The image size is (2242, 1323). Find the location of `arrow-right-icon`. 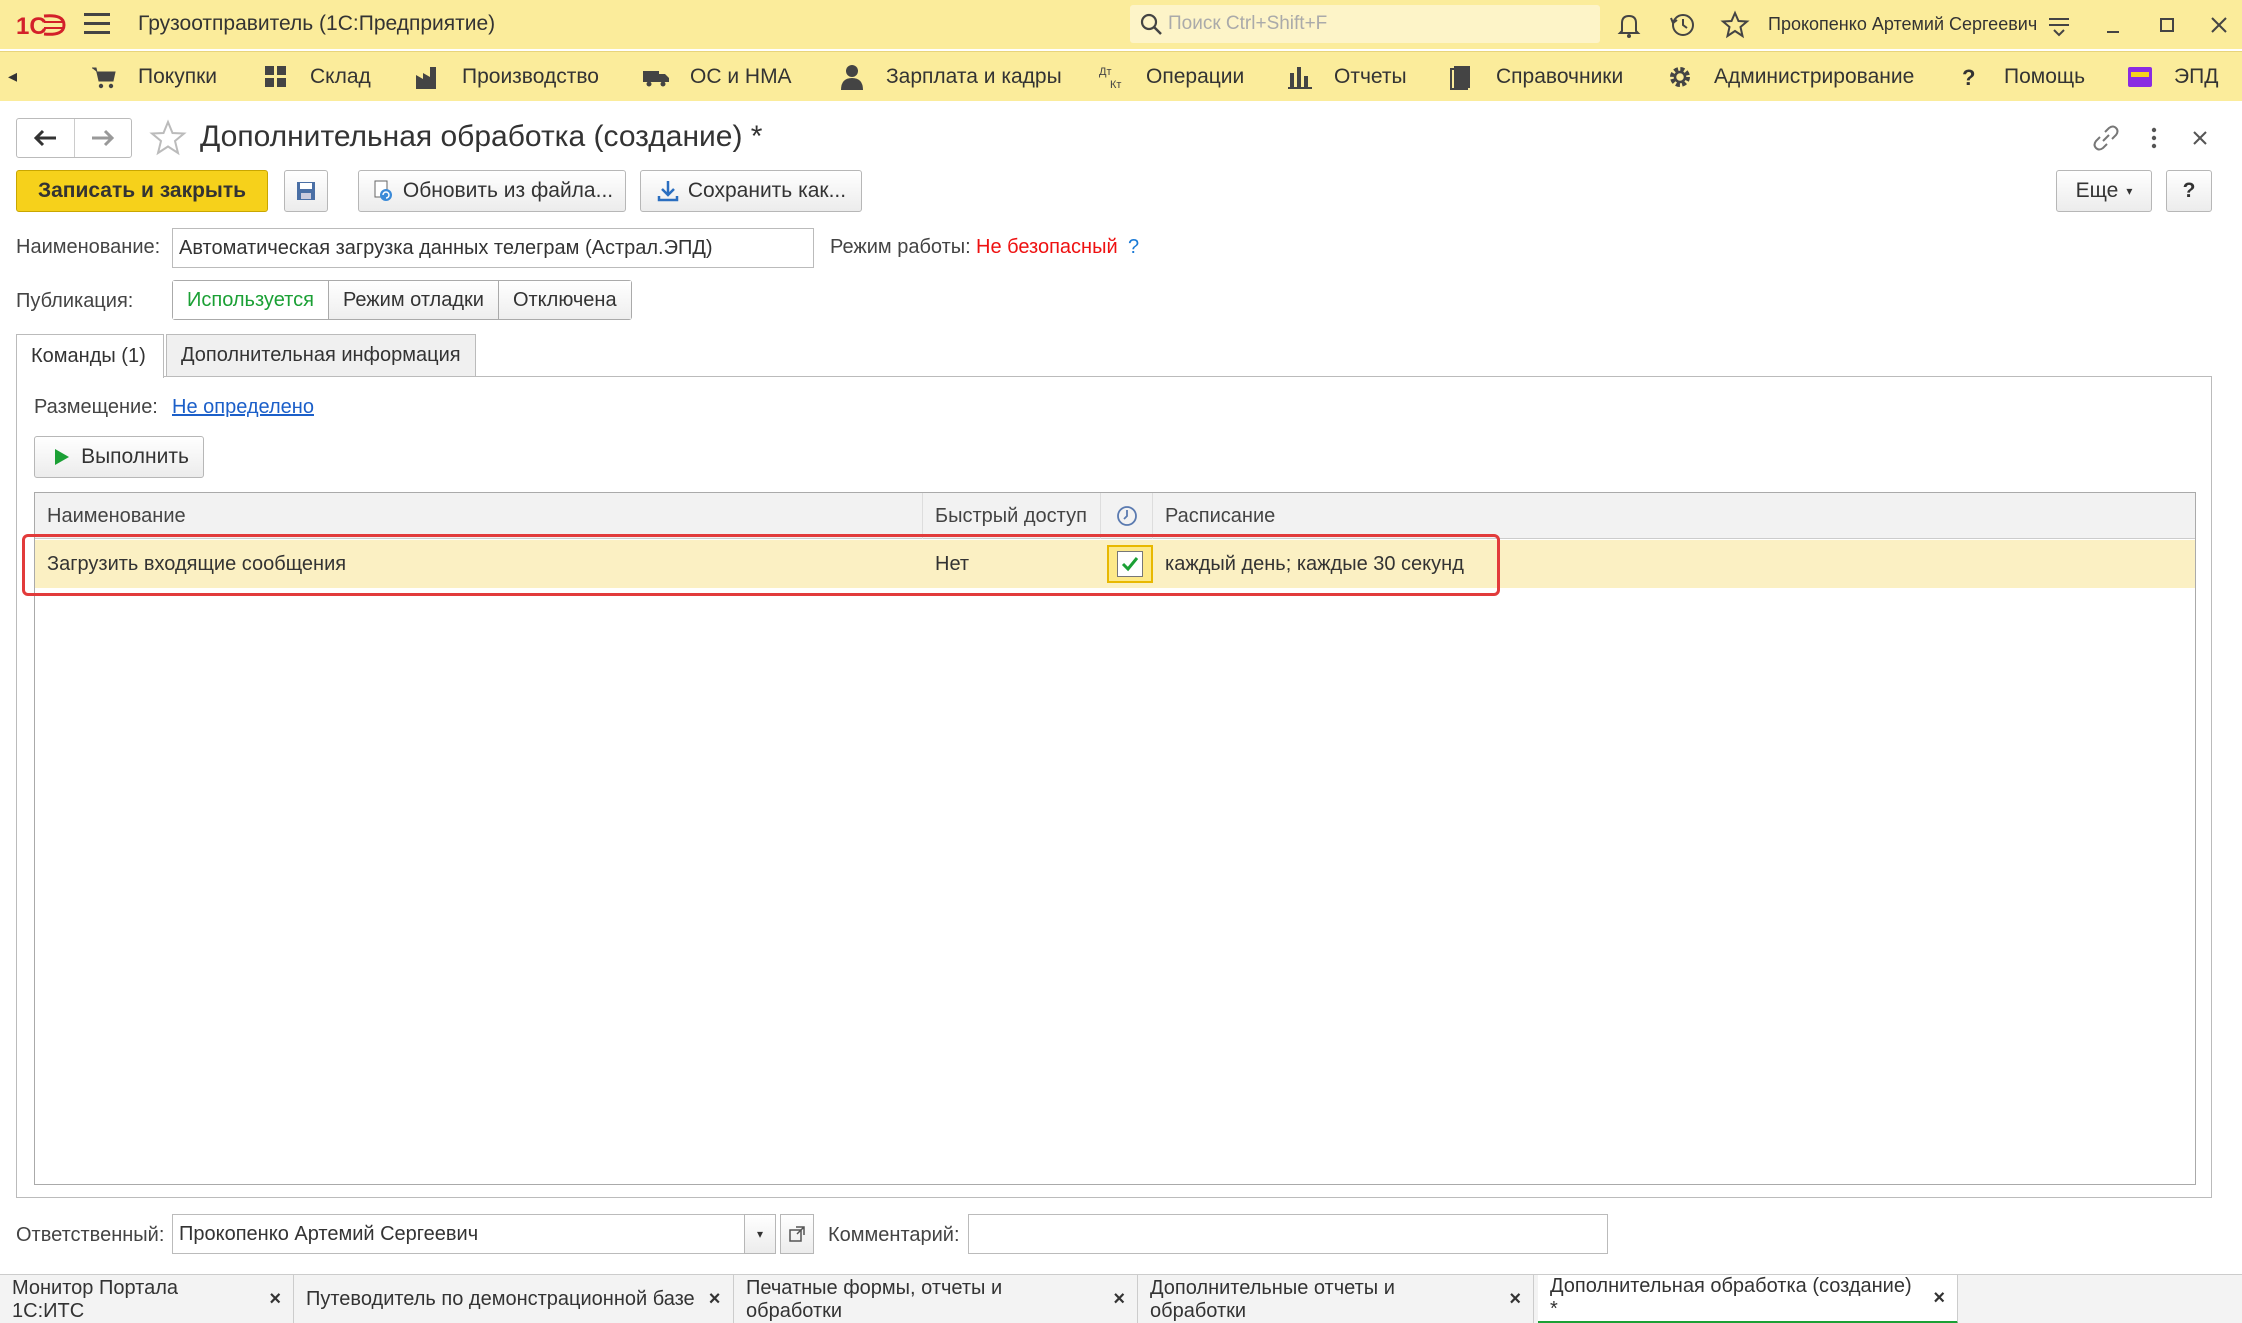

arrow-right-icon is located at coordinates (102, 138).